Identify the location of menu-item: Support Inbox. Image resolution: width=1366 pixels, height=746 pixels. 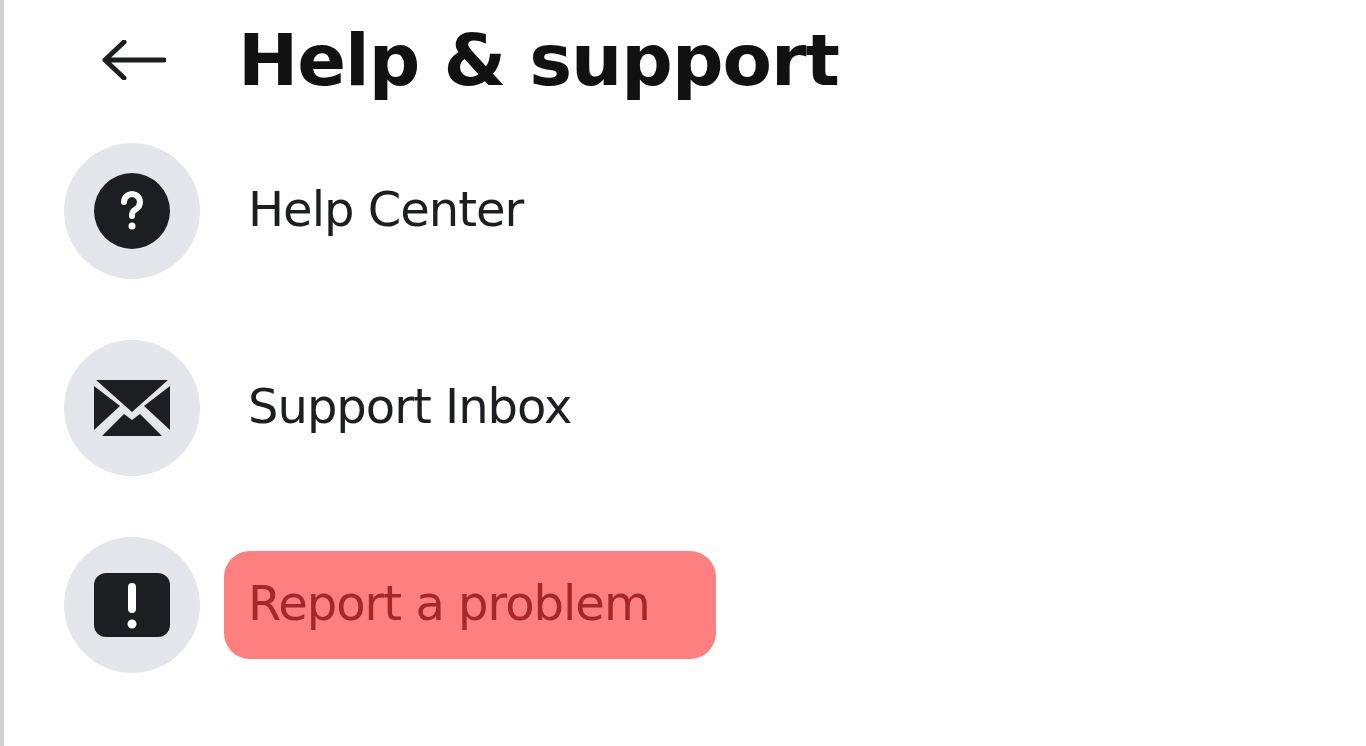
(410, 407).